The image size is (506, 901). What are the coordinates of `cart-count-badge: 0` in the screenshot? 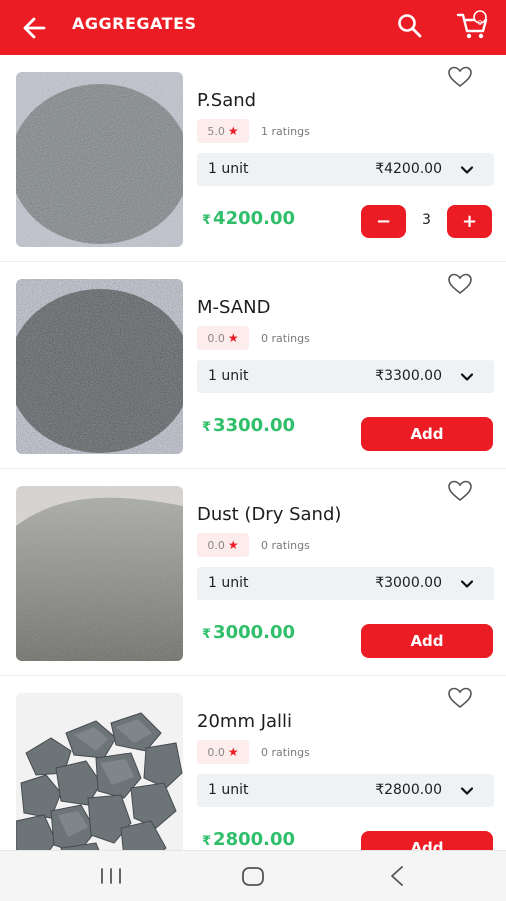 It's located at (480, 23).